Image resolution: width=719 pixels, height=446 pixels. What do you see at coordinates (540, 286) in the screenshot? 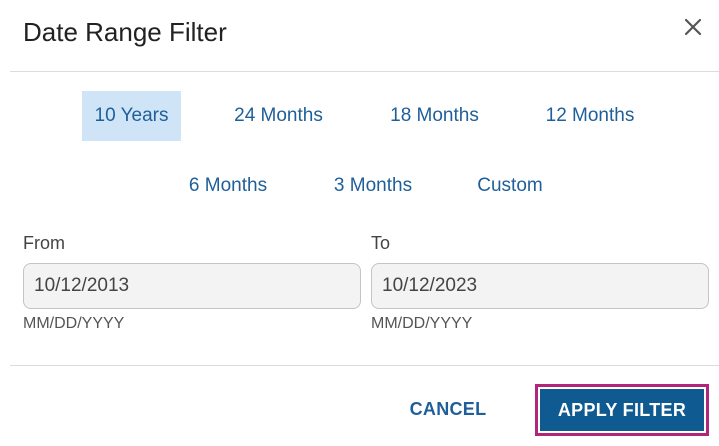
I see `to-date-input` at bounding box center [540, 286].